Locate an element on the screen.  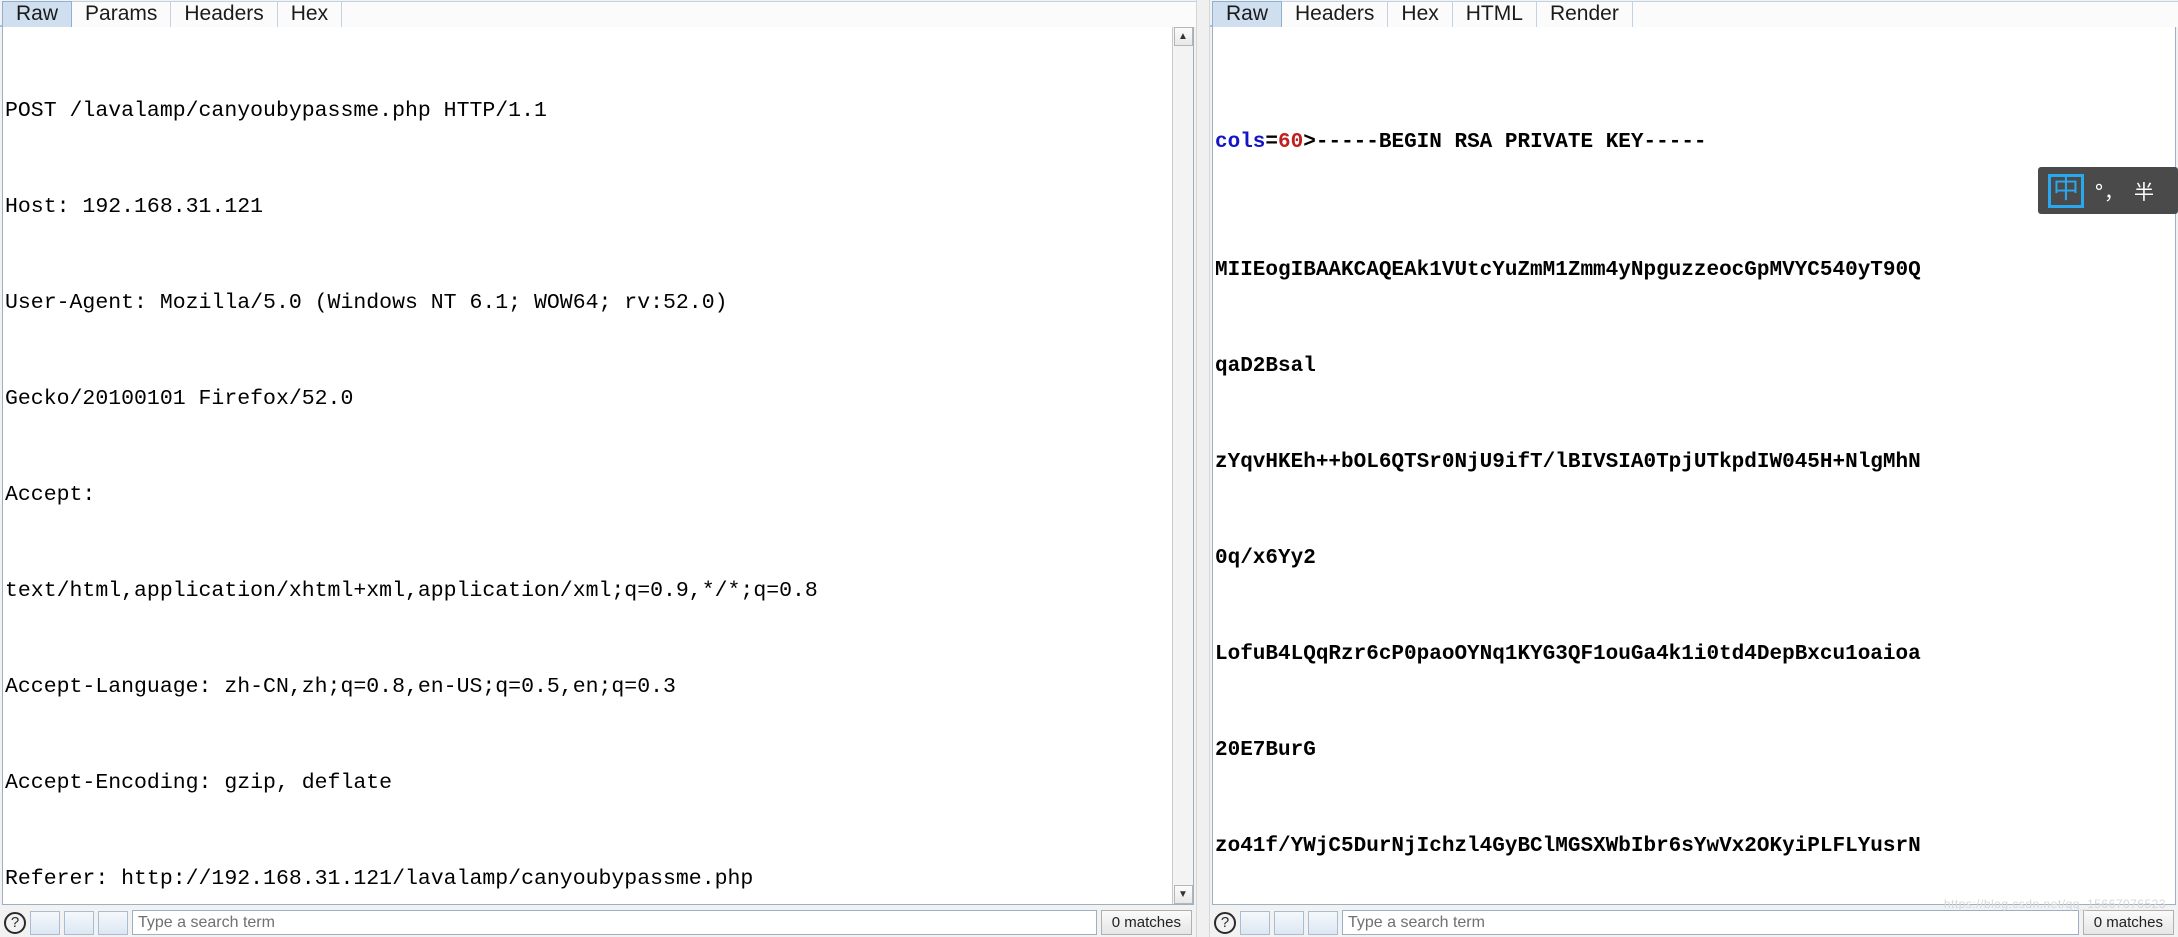
scroll-down-icon: ▼ is located at coordinates (1183, 894).